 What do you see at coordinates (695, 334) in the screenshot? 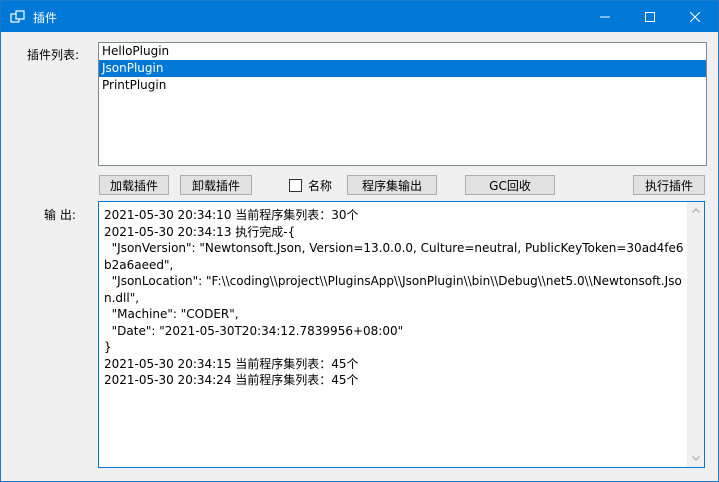
I see `vertical-scrollbar` at bounding box center [695, 334].